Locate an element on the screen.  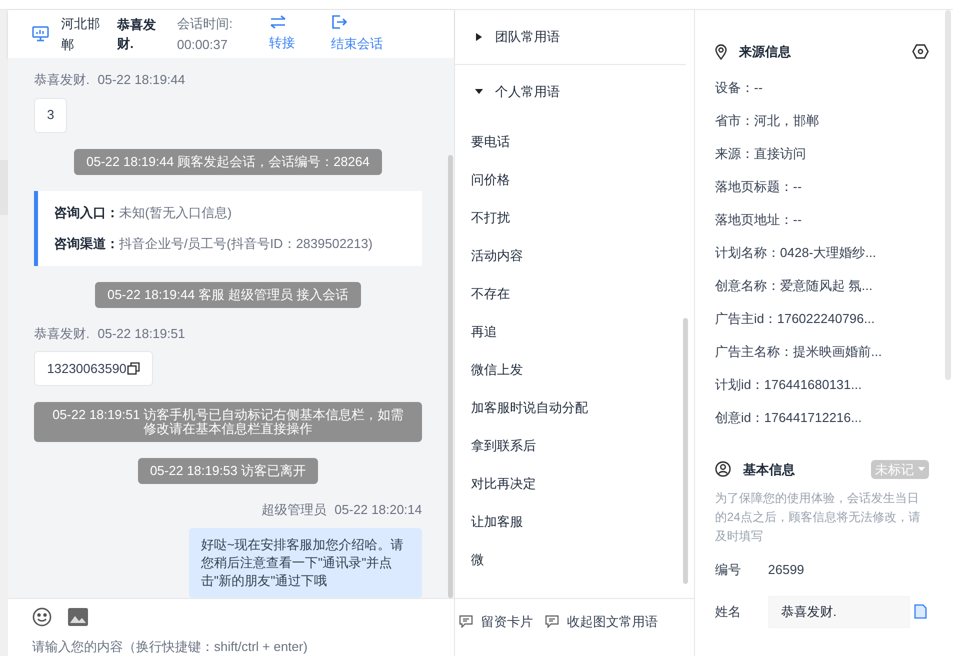
message-bubble: 3 is located at coordinates (51, 115).